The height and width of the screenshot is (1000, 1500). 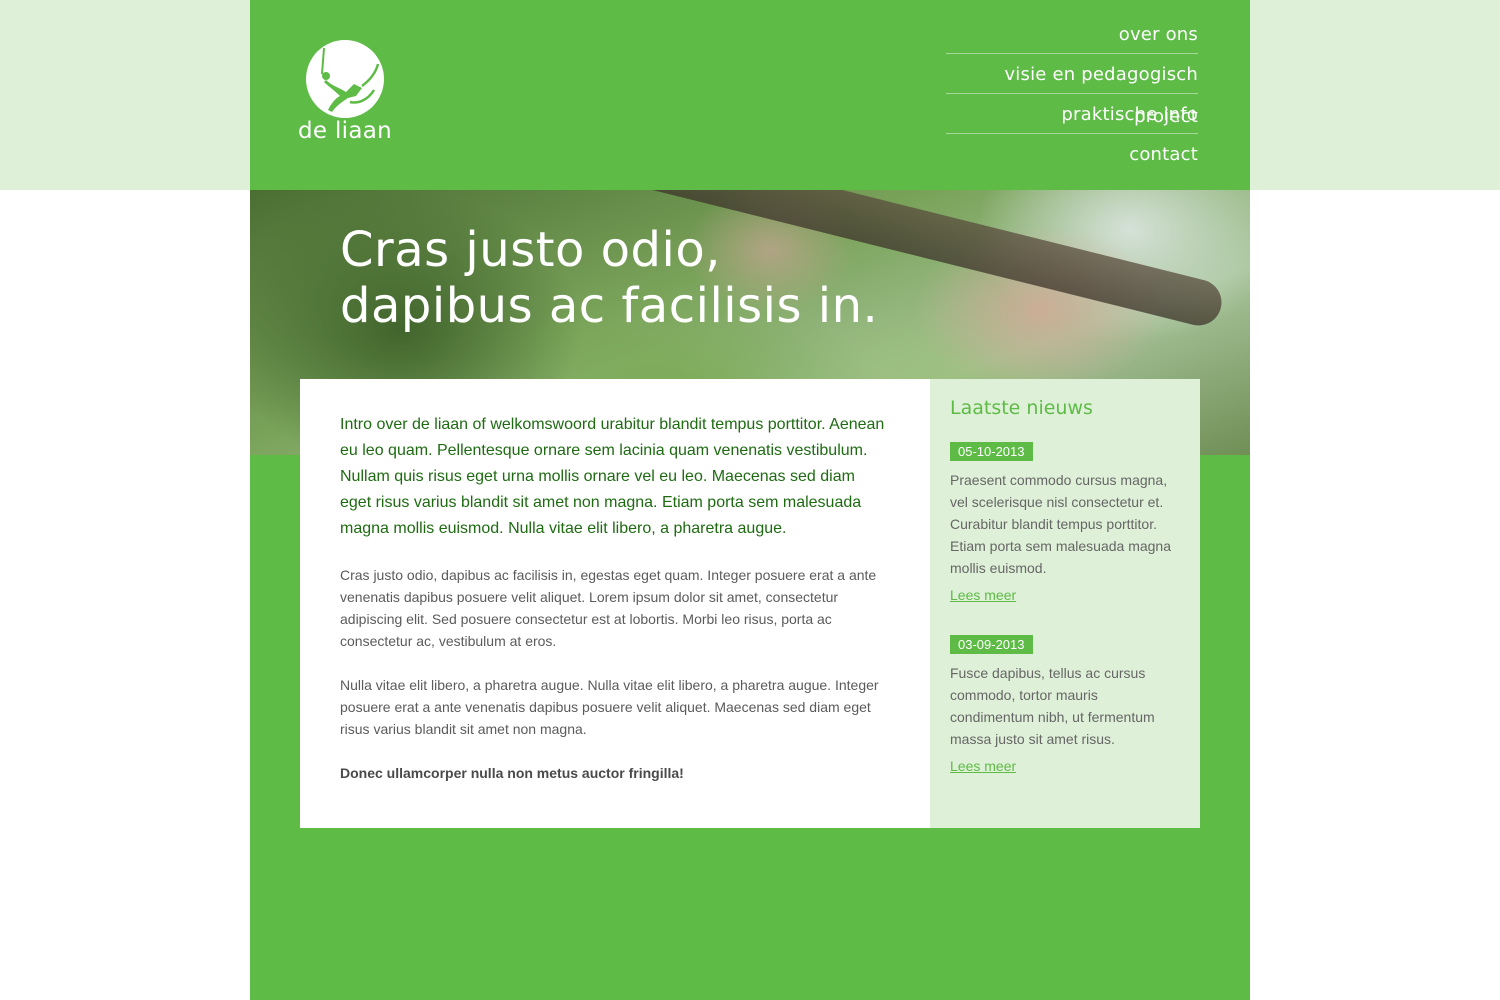 What do you see at coordinates (1021, 408) in the screenshot?
I see `sidebar-title: Laatste nieuws` at bounding box center [1021, 408].